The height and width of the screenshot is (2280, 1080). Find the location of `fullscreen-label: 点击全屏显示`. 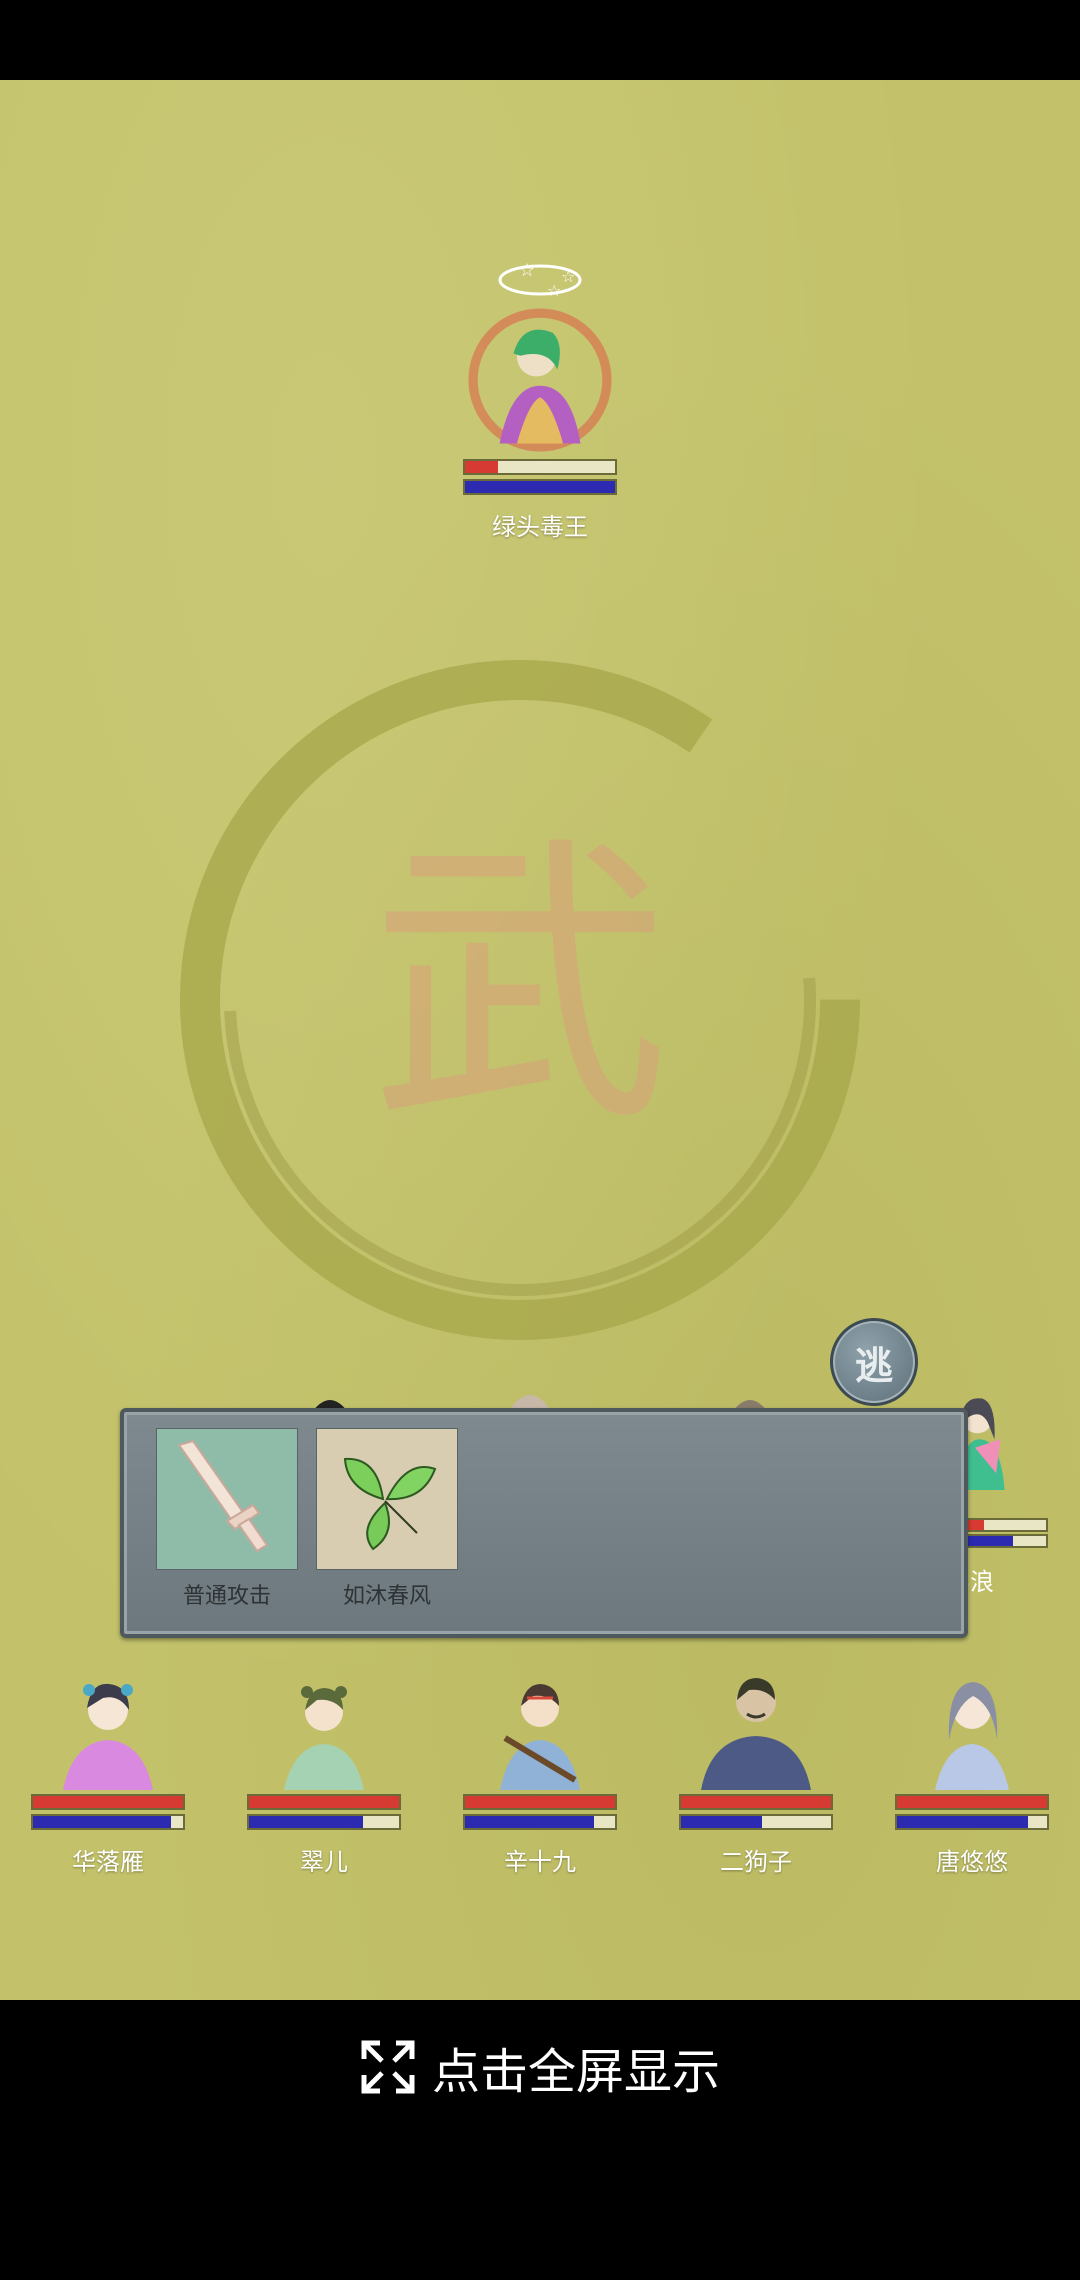

fullscreen-label: 点击全屏显示 is located at coordinates (576, 2072).